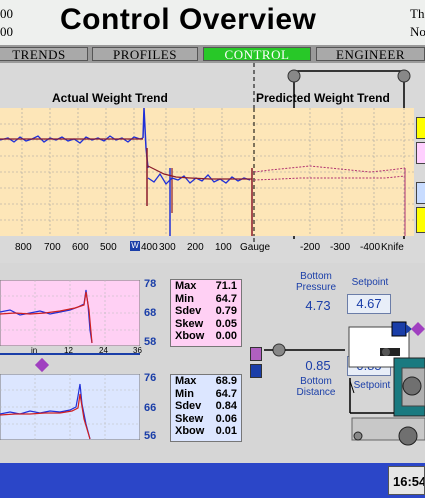 Image resolution: width=425 pixels, height=498 pixels. Describe the element at coordinates (370, 282) in the screenshot. I see `pressure-setpoint-label: Setpoint` at that location.